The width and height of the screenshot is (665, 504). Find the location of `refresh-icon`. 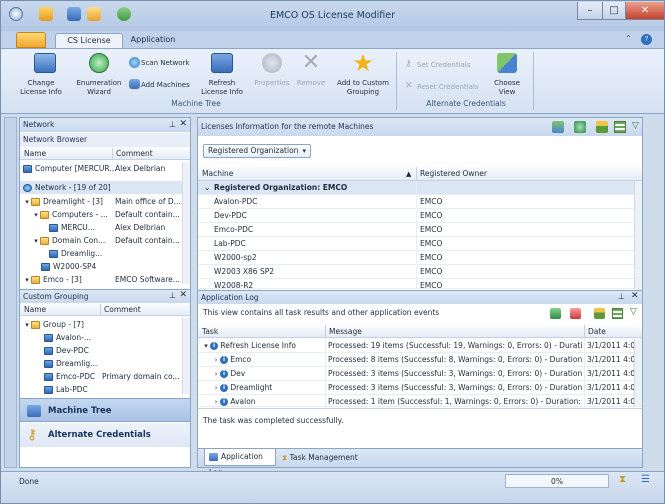

refresh-icon is located at coordinates (222, 63).